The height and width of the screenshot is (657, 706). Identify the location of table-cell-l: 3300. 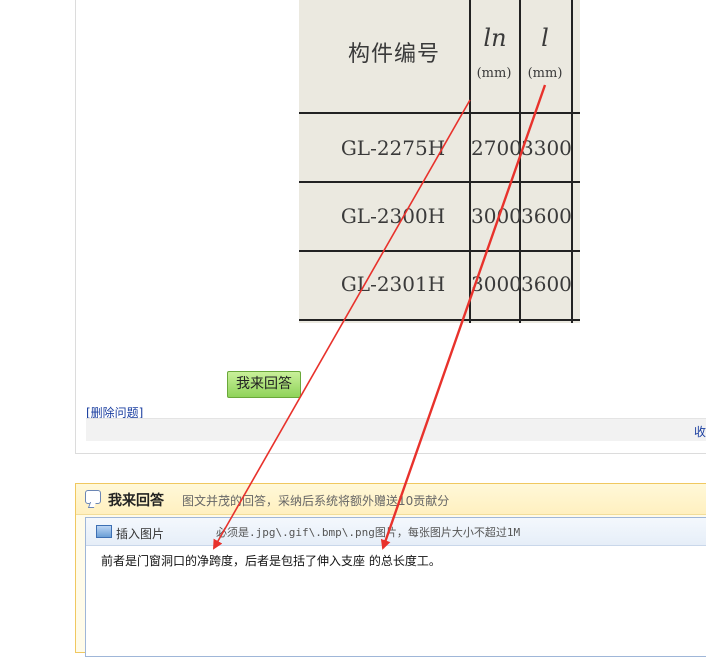
(546, 148).